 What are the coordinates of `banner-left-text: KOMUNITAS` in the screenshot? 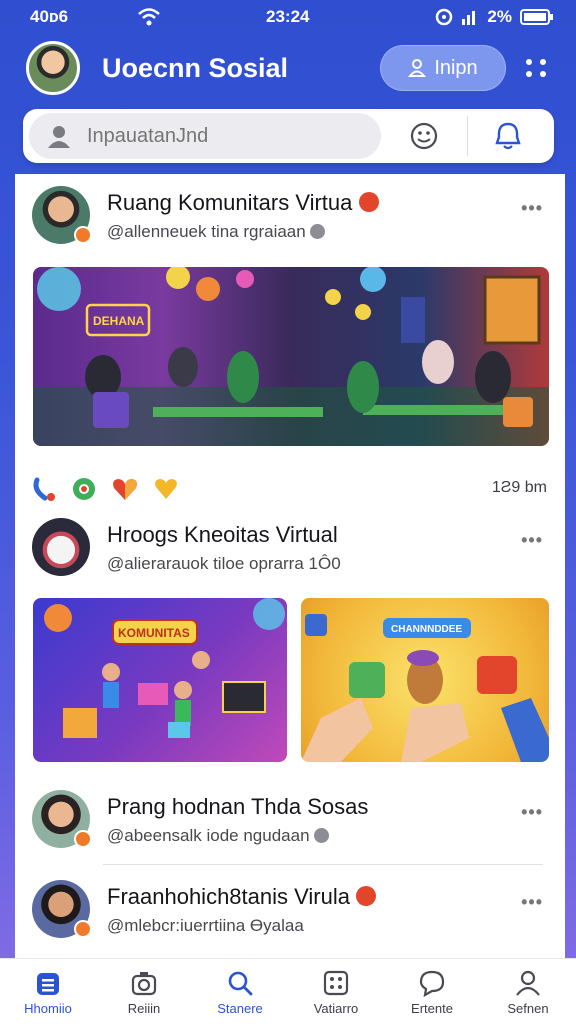 It's located at (154, 633).